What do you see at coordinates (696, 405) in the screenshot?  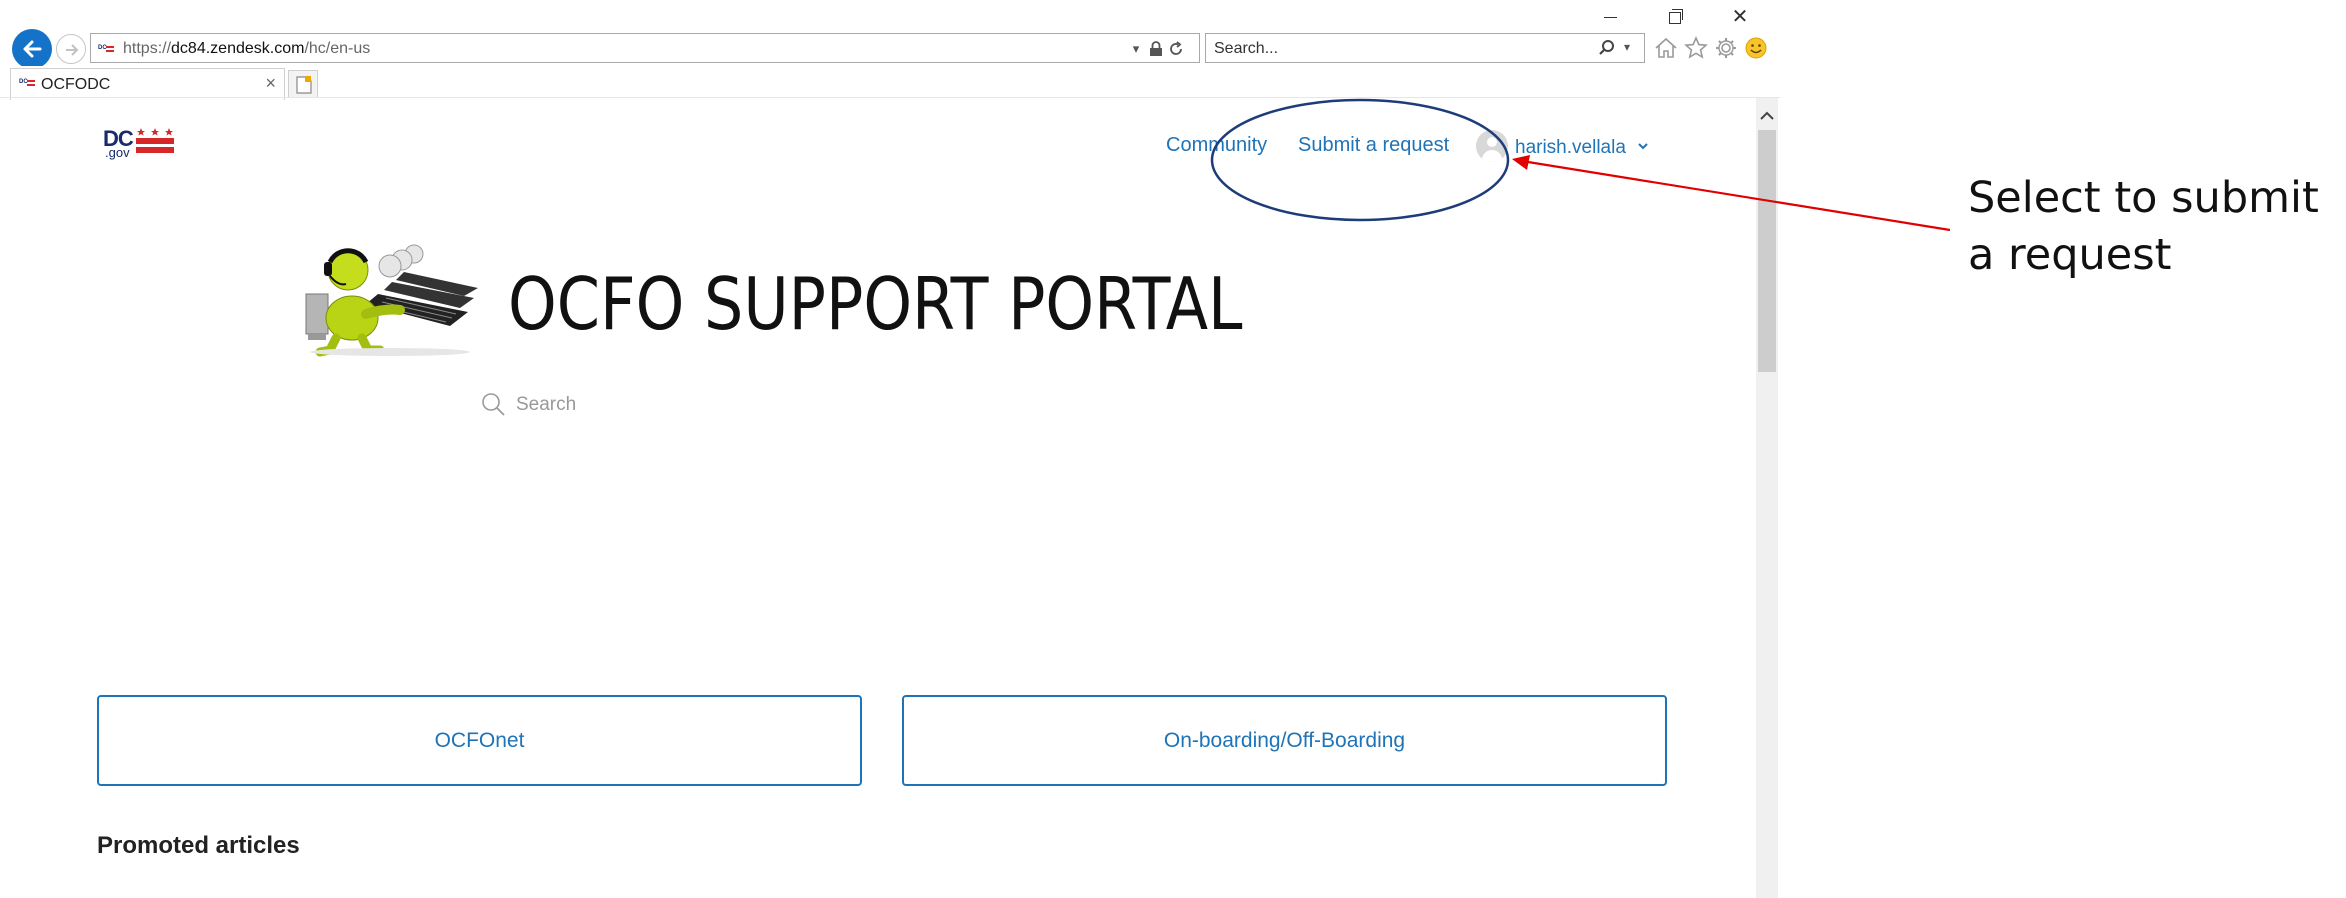 I see `hero-search-input` at bounding box center [696, 405].